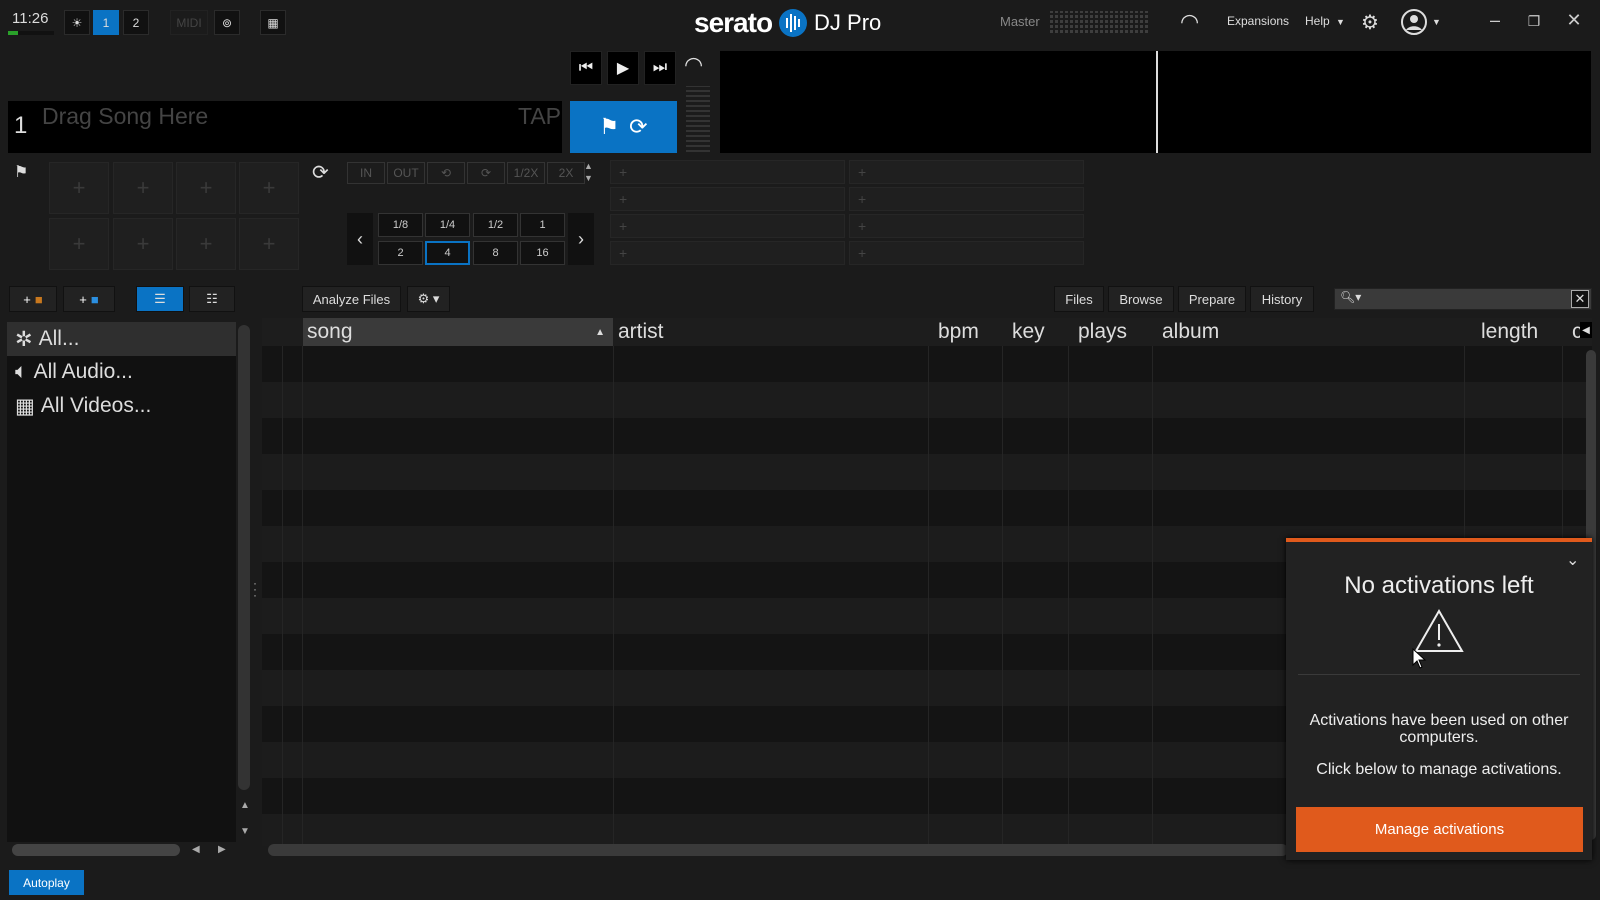 Image resolution: width=1600 pixels, height=900 pixels. What do you see at coordinates (966, 172) in the screenshot?
I see `cue-slot-5: +` at bounding box center [966, 172].